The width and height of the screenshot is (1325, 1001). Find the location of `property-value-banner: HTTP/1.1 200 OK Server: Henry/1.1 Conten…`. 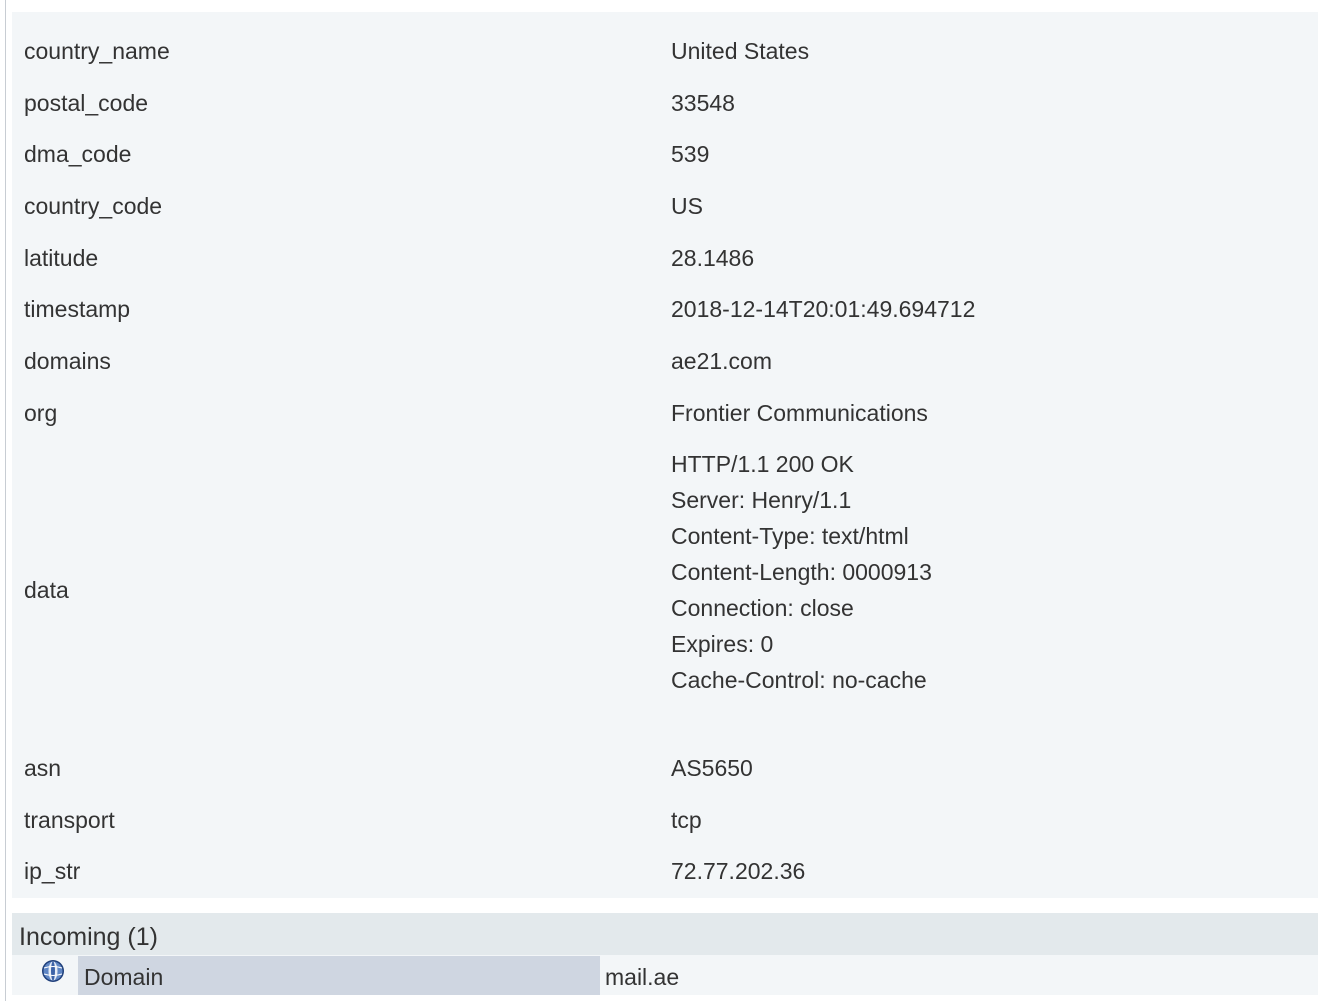

property-value-banner: HTTP/1.1 200 OK Server: Henry/1.1 Conten… is located at coordinates (801, 572).